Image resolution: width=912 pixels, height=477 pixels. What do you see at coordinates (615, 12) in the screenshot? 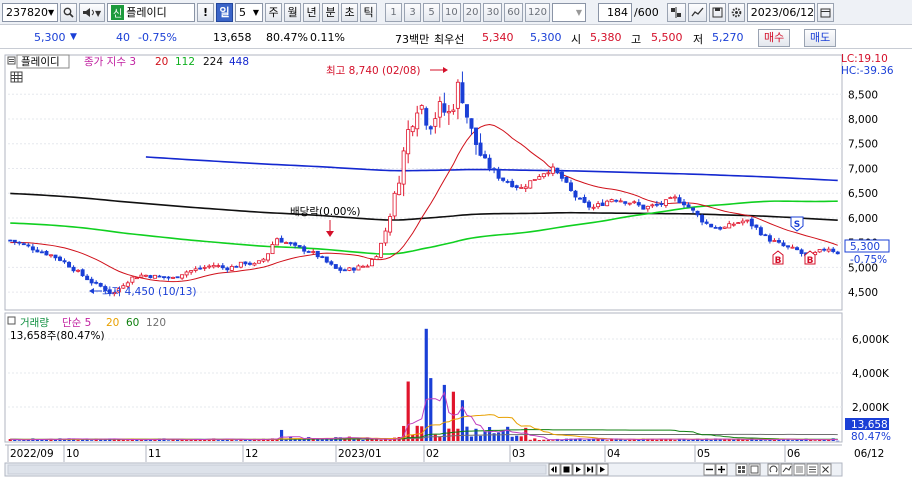
I see `data-count-field: 184` at bounding box center [615, 12].